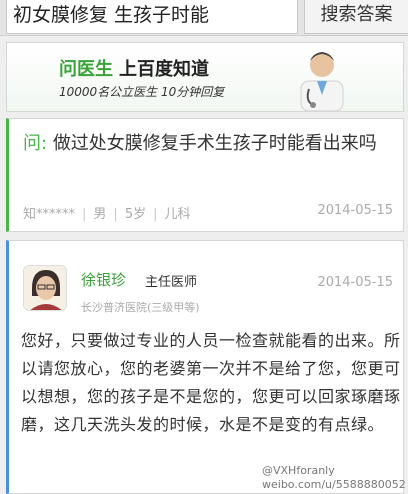 This screenshot has height=494, width=408. What do you see at coordinates (100, 214) in the screenshot?
I see `question-gender: 男` at bounding box center [100, 214].